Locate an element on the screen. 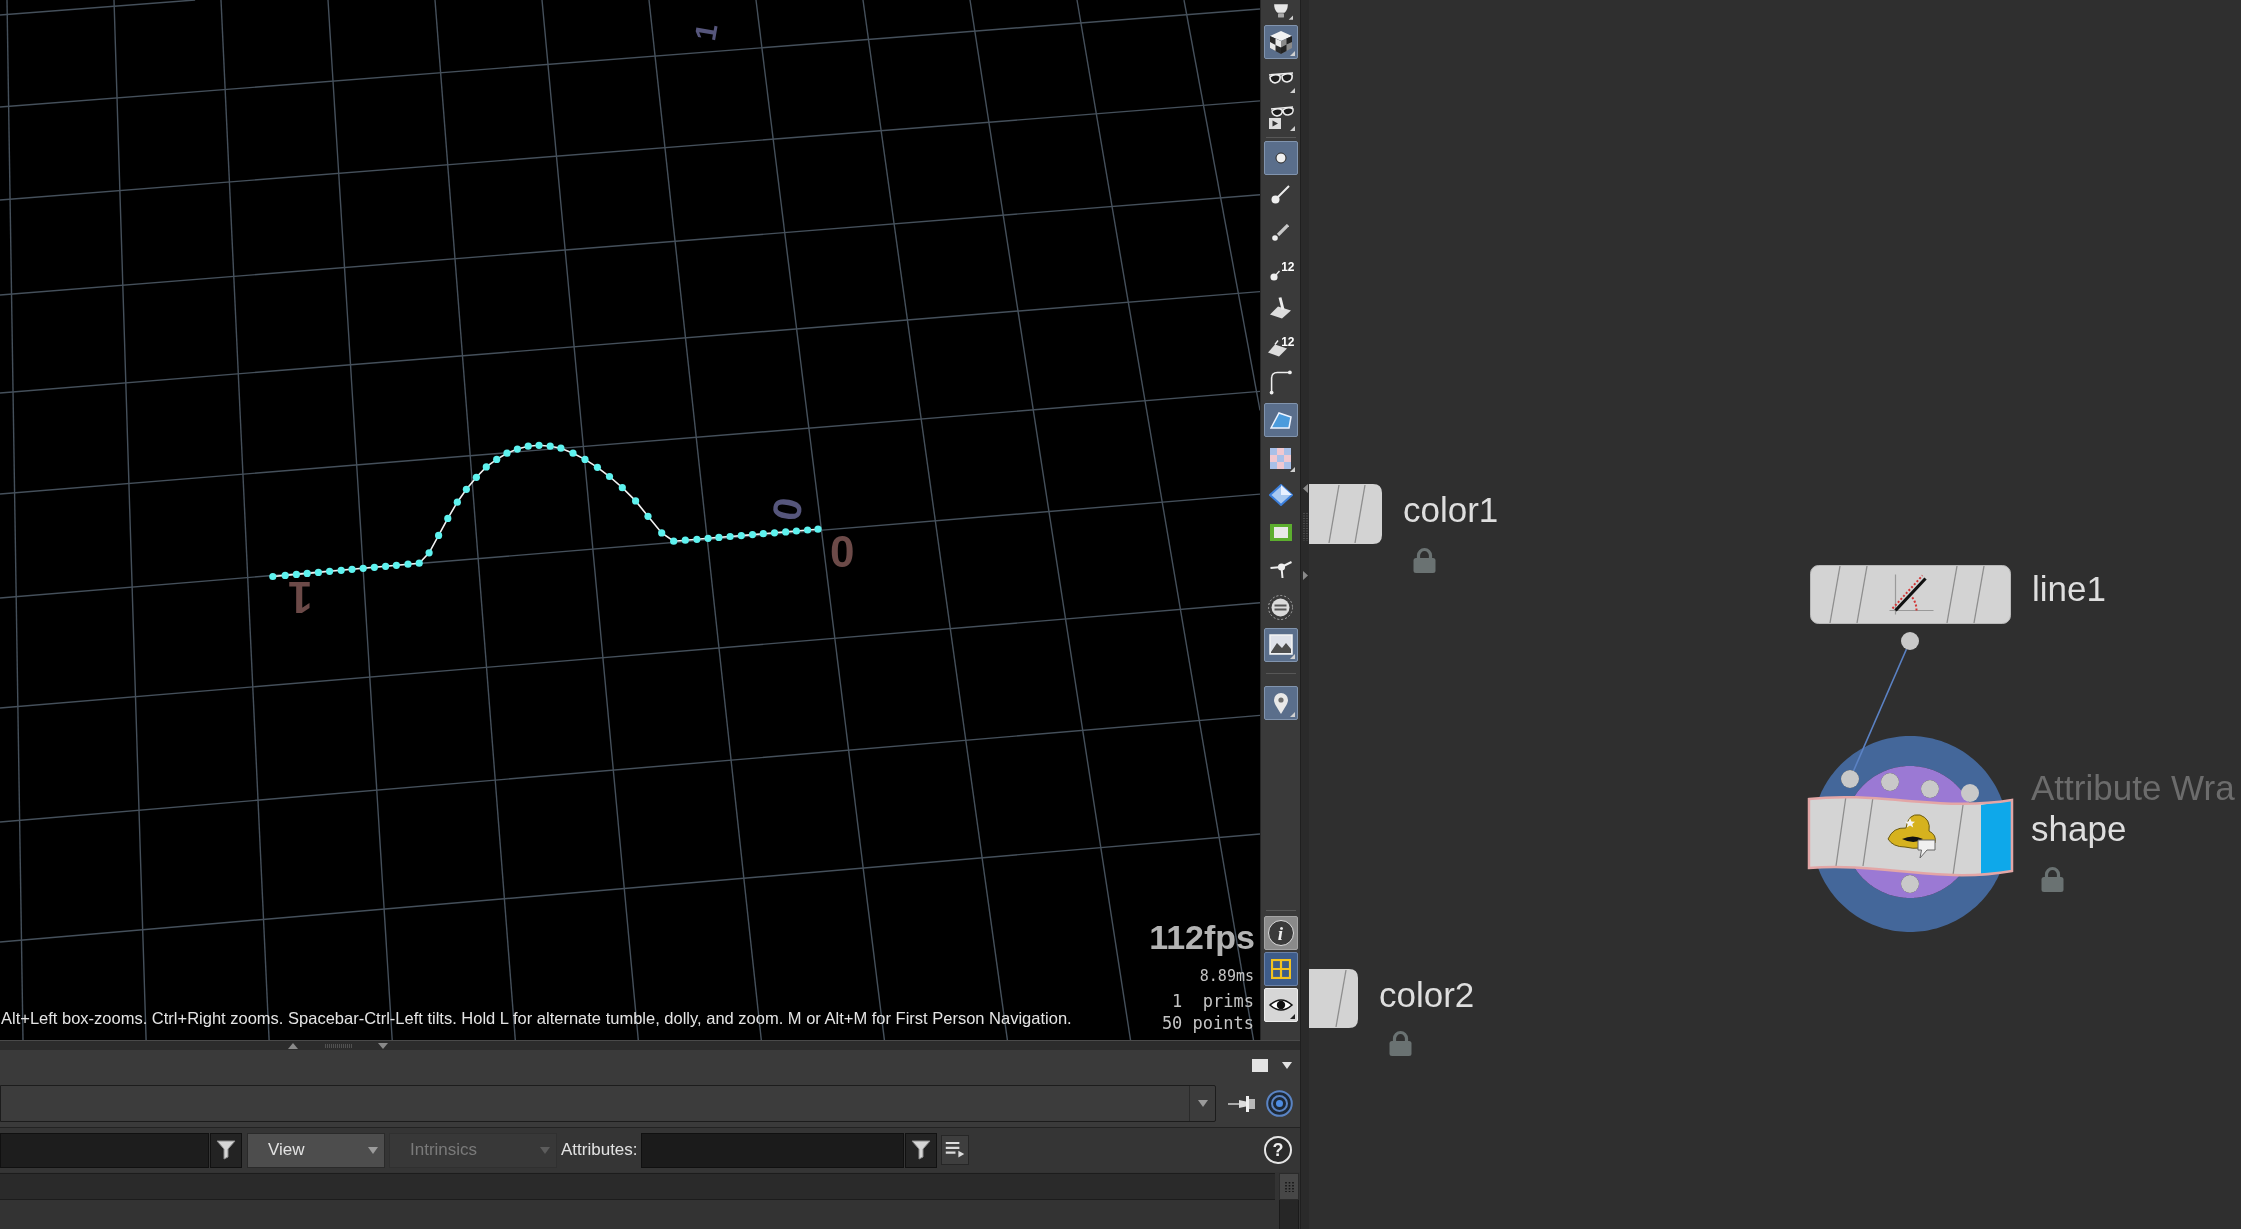  filter-icon is located at coordinates (226, 1150).